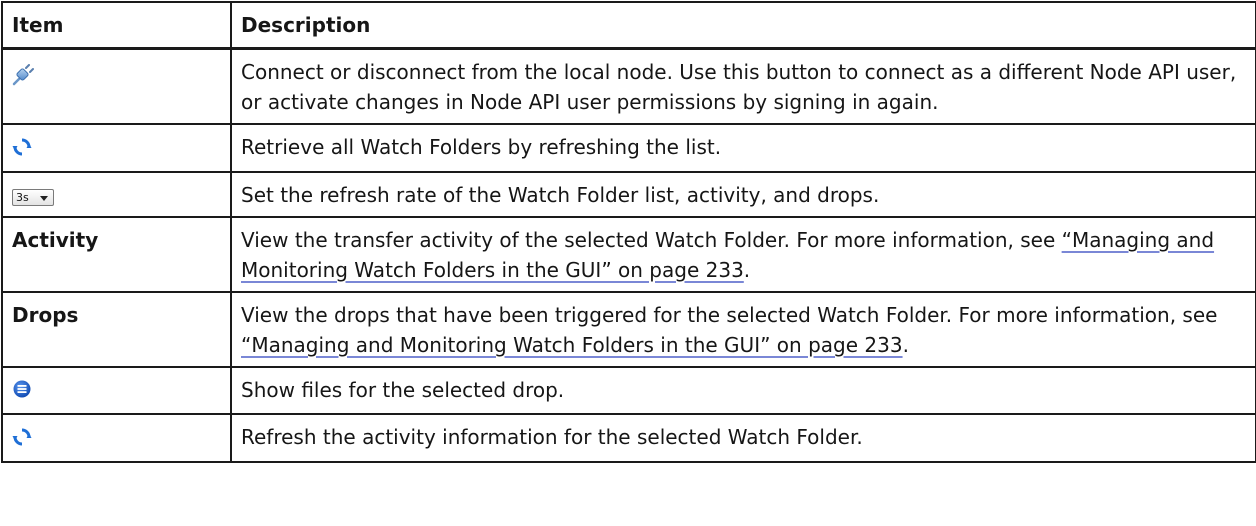 This screenshot has width=1256, height=526. Describe the element at coordinates (23, 74) in the screenshot. I see `connect-plug-icon` at that location.